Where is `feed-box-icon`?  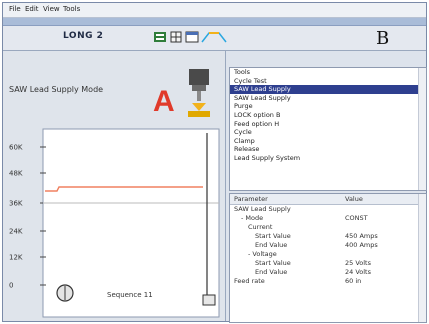 feed-box-icon is located at coordinates (209, 300).